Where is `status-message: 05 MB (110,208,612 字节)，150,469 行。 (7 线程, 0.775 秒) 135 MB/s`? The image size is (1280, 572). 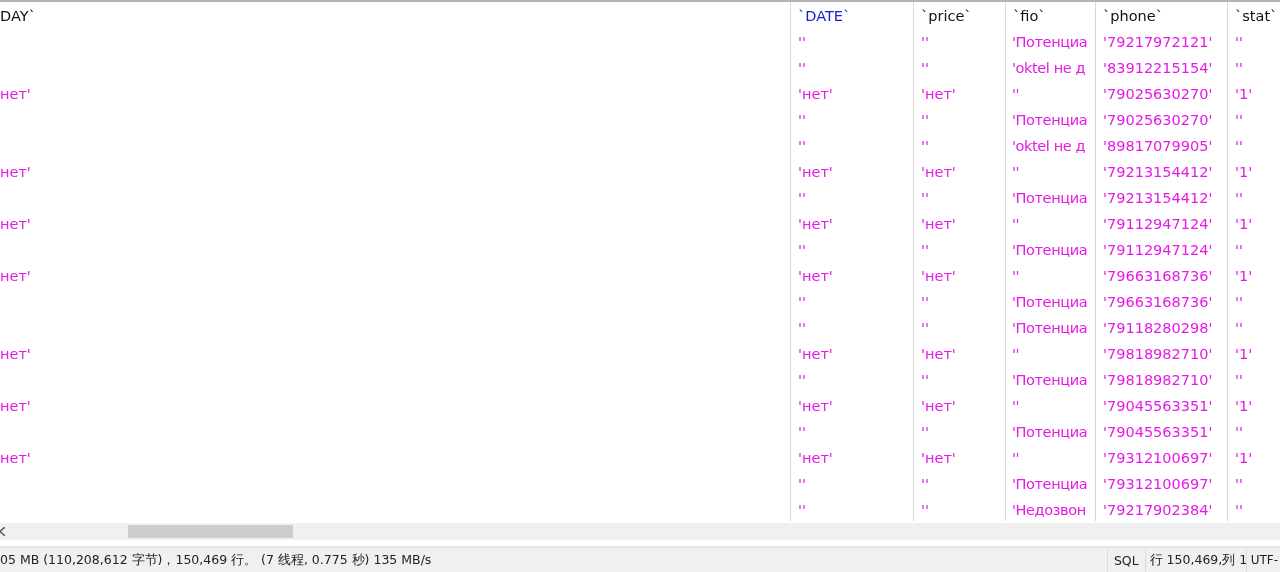
status-message: 05 MB (110,208,612 字节)，150,469 行。 (7 线程, 0.775 秒) 135 MB/s is located at coordinates (216, 560).